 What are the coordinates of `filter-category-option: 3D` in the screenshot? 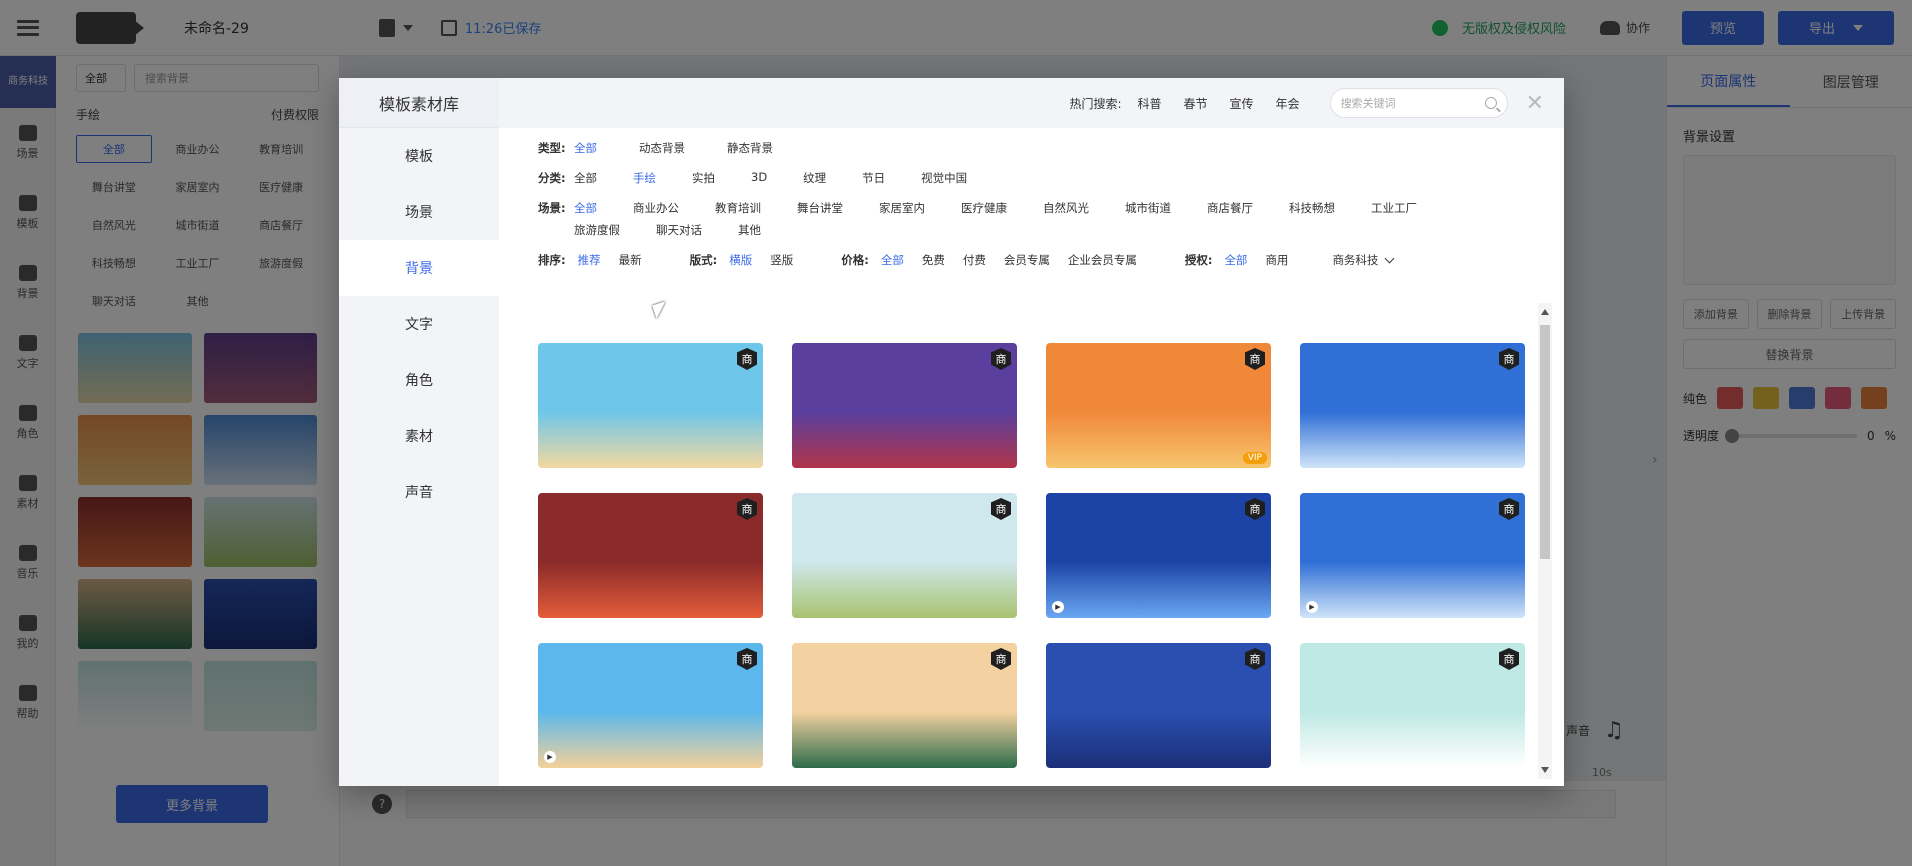 It's located at (759, 178).